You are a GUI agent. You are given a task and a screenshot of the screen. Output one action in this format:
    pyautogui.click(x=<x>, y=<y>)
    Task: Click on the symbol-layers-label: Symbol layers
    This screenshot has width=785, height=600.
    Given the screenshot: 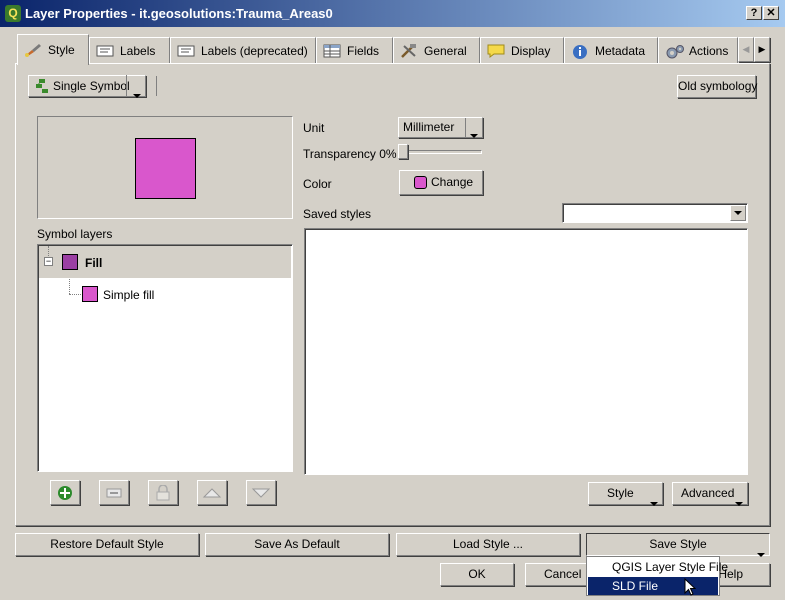 What is the action you would take?
    pyautogui.click(x=75, y=234)
    